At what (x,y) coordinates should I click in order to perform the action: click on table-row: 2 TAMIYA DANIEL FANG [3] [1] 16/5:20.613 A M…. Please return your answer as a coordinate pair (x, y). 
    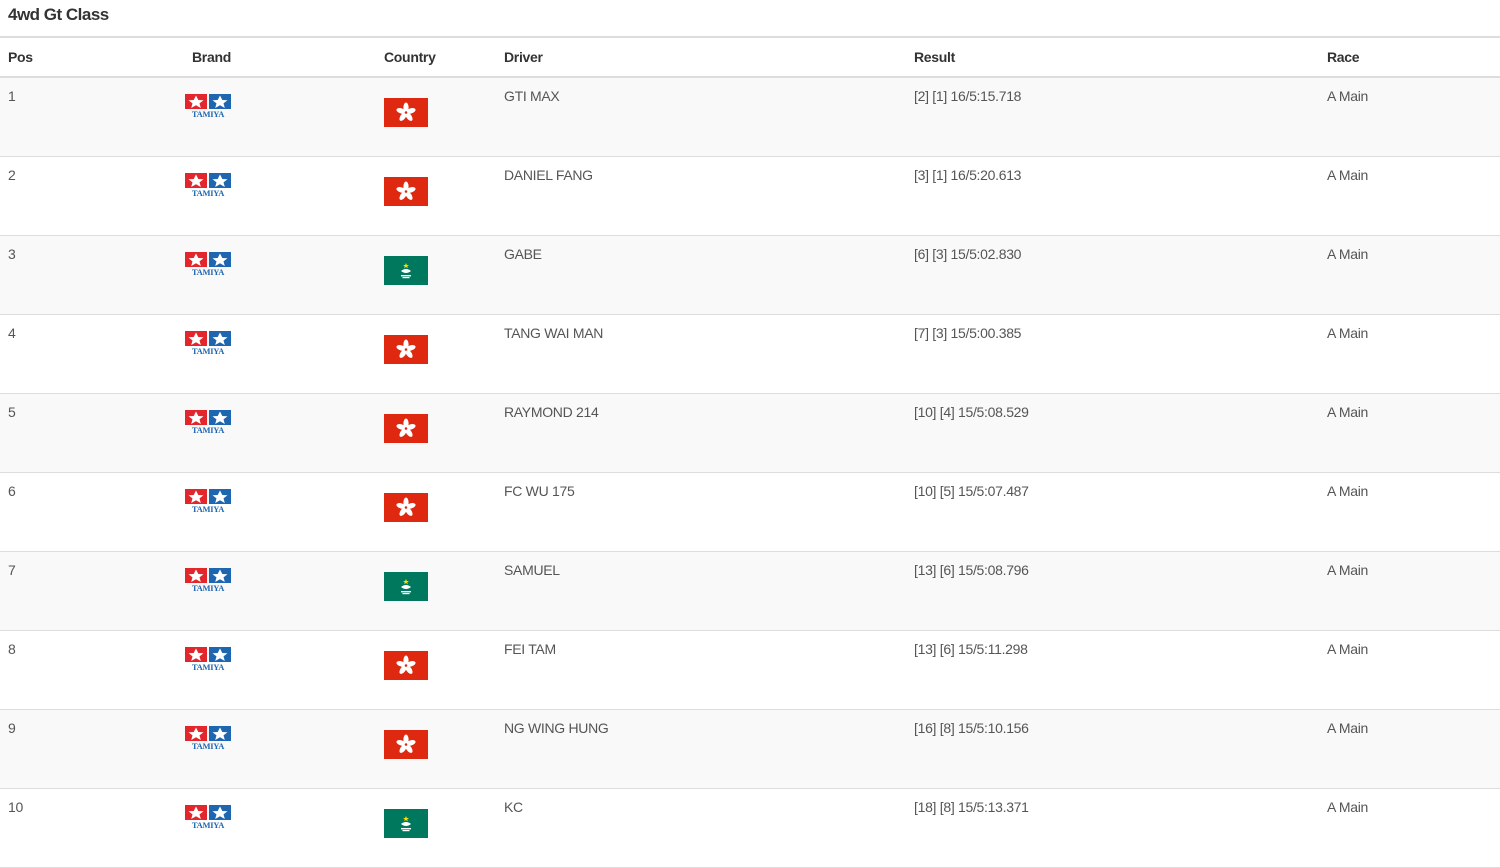
    Looking at the image, I should click on (750, 196).